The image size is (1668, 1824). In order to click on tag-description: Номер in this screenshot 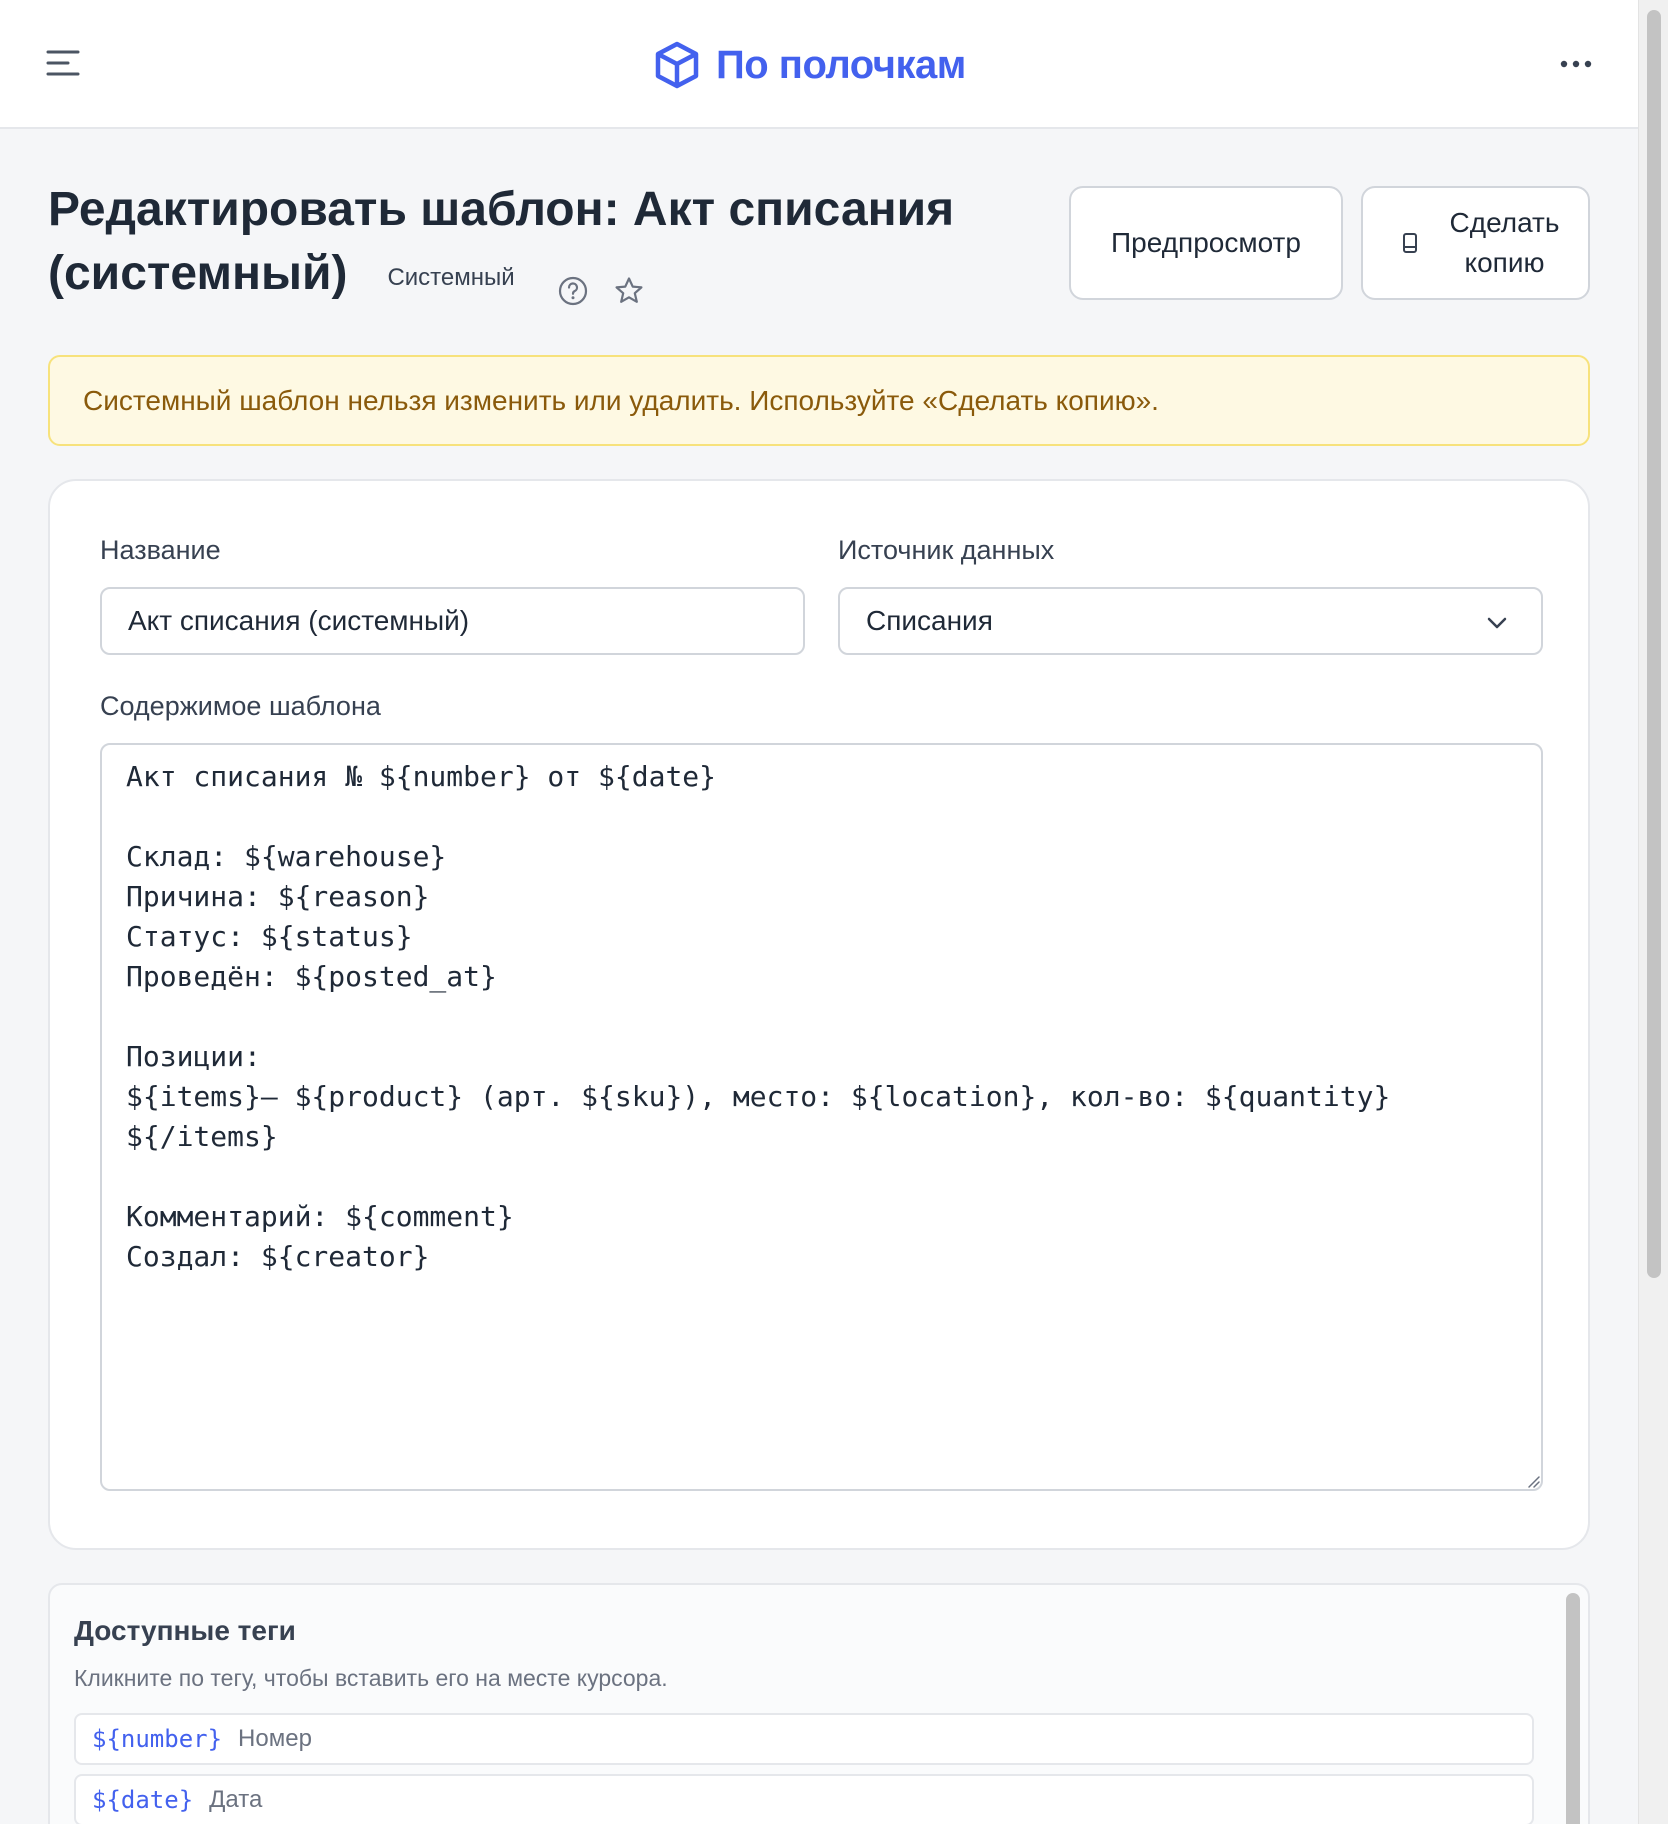, I will do `click(275, 1738)`.